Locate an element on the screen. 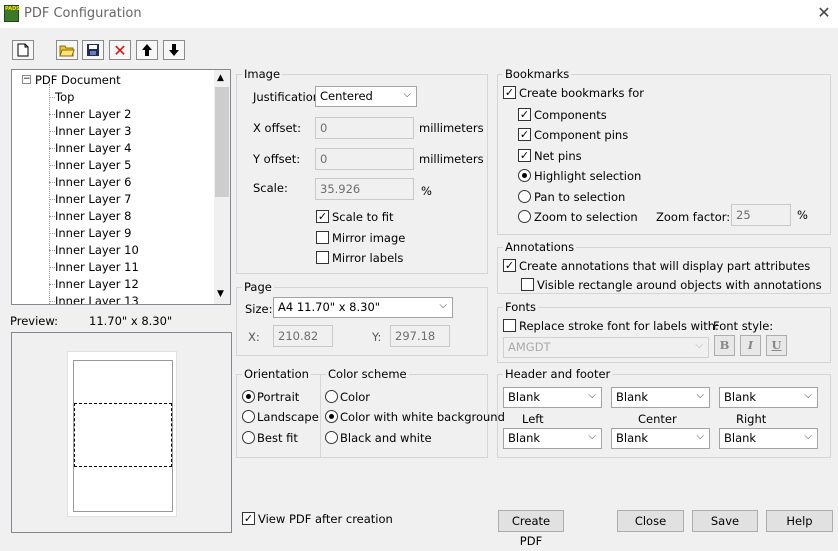 The width and height of the screenshot is (838, 551). scroll-up-icon: ▲ is located at coordinates (220, 78).